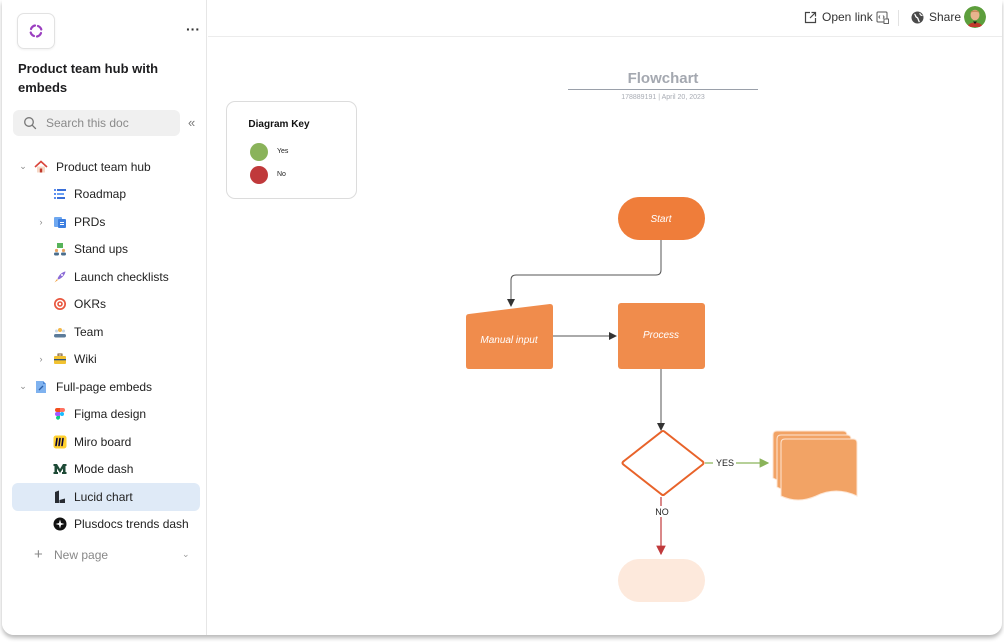 Image resolution: width=1004 pixels, height=642 pixels. What do you see at coordinates (100, 194) in the screenshot?
I see `sidebar-item-label: Roadmap` at bounding box center [100, 194].